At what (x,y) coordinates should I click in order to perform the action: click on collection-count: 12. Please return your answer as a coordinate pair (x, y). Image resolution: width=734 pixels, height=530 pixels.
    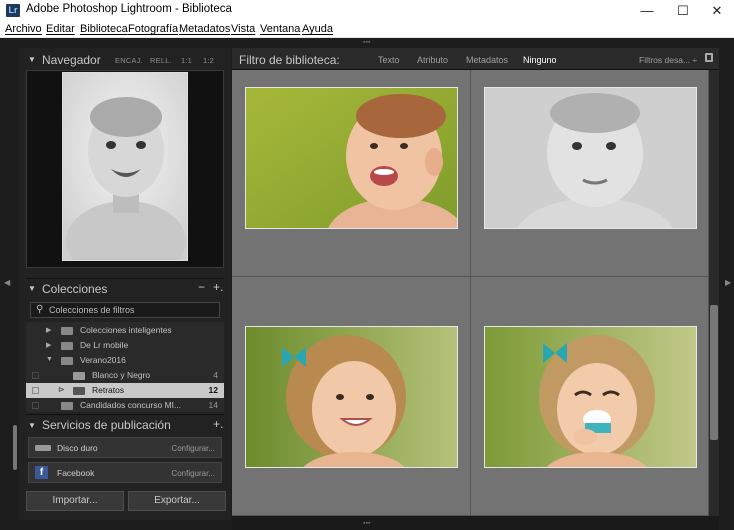
    Looking at the image, I should click on (213, 390).